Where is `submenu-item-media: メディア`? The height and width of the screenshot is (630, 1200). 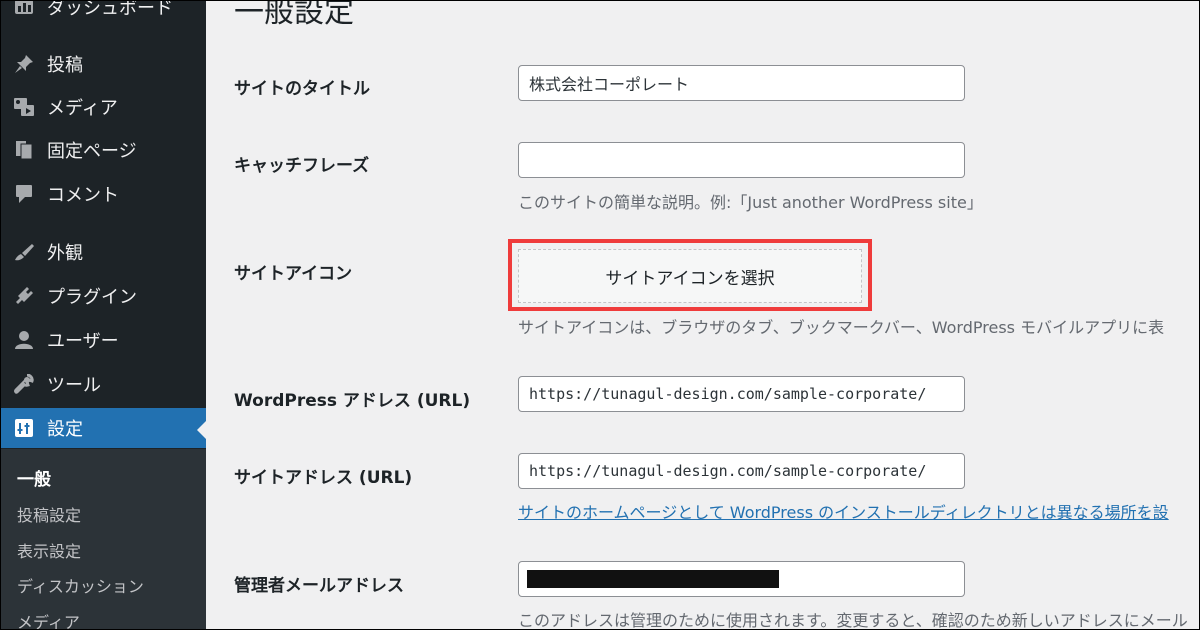
submenu-item-media: メディア is located at coordinates (48, 619).